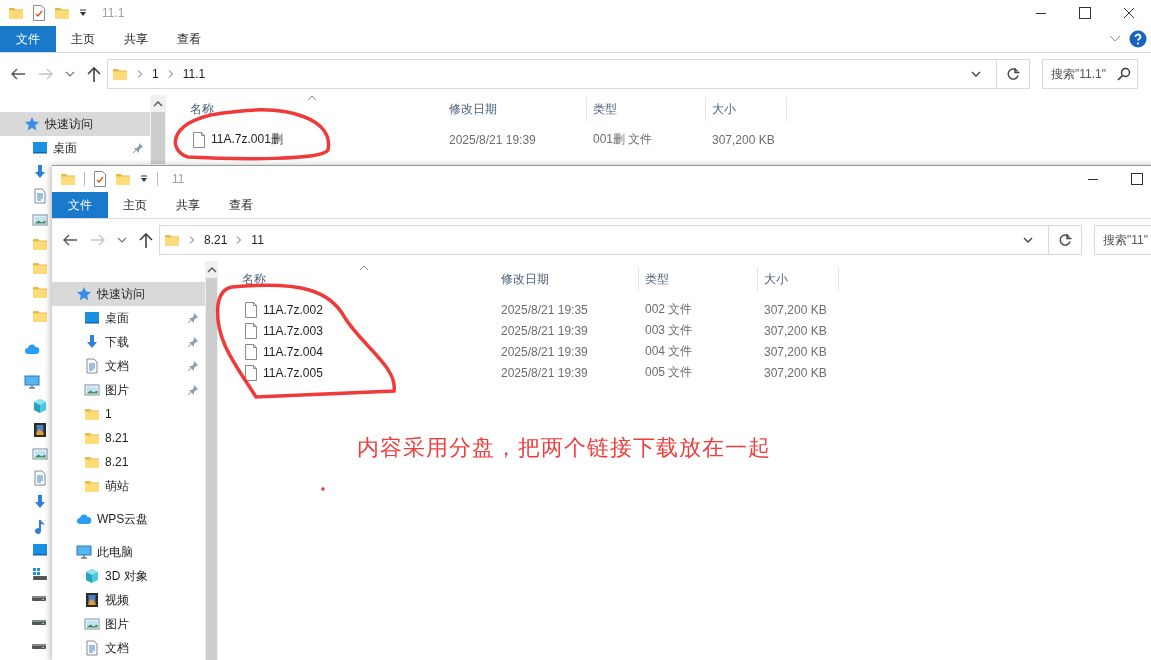 The height and width of the screenshot is (660, 1151). Describe the element at coordinates (1129, 13) in the screenshot. I see `close-button` at that location.